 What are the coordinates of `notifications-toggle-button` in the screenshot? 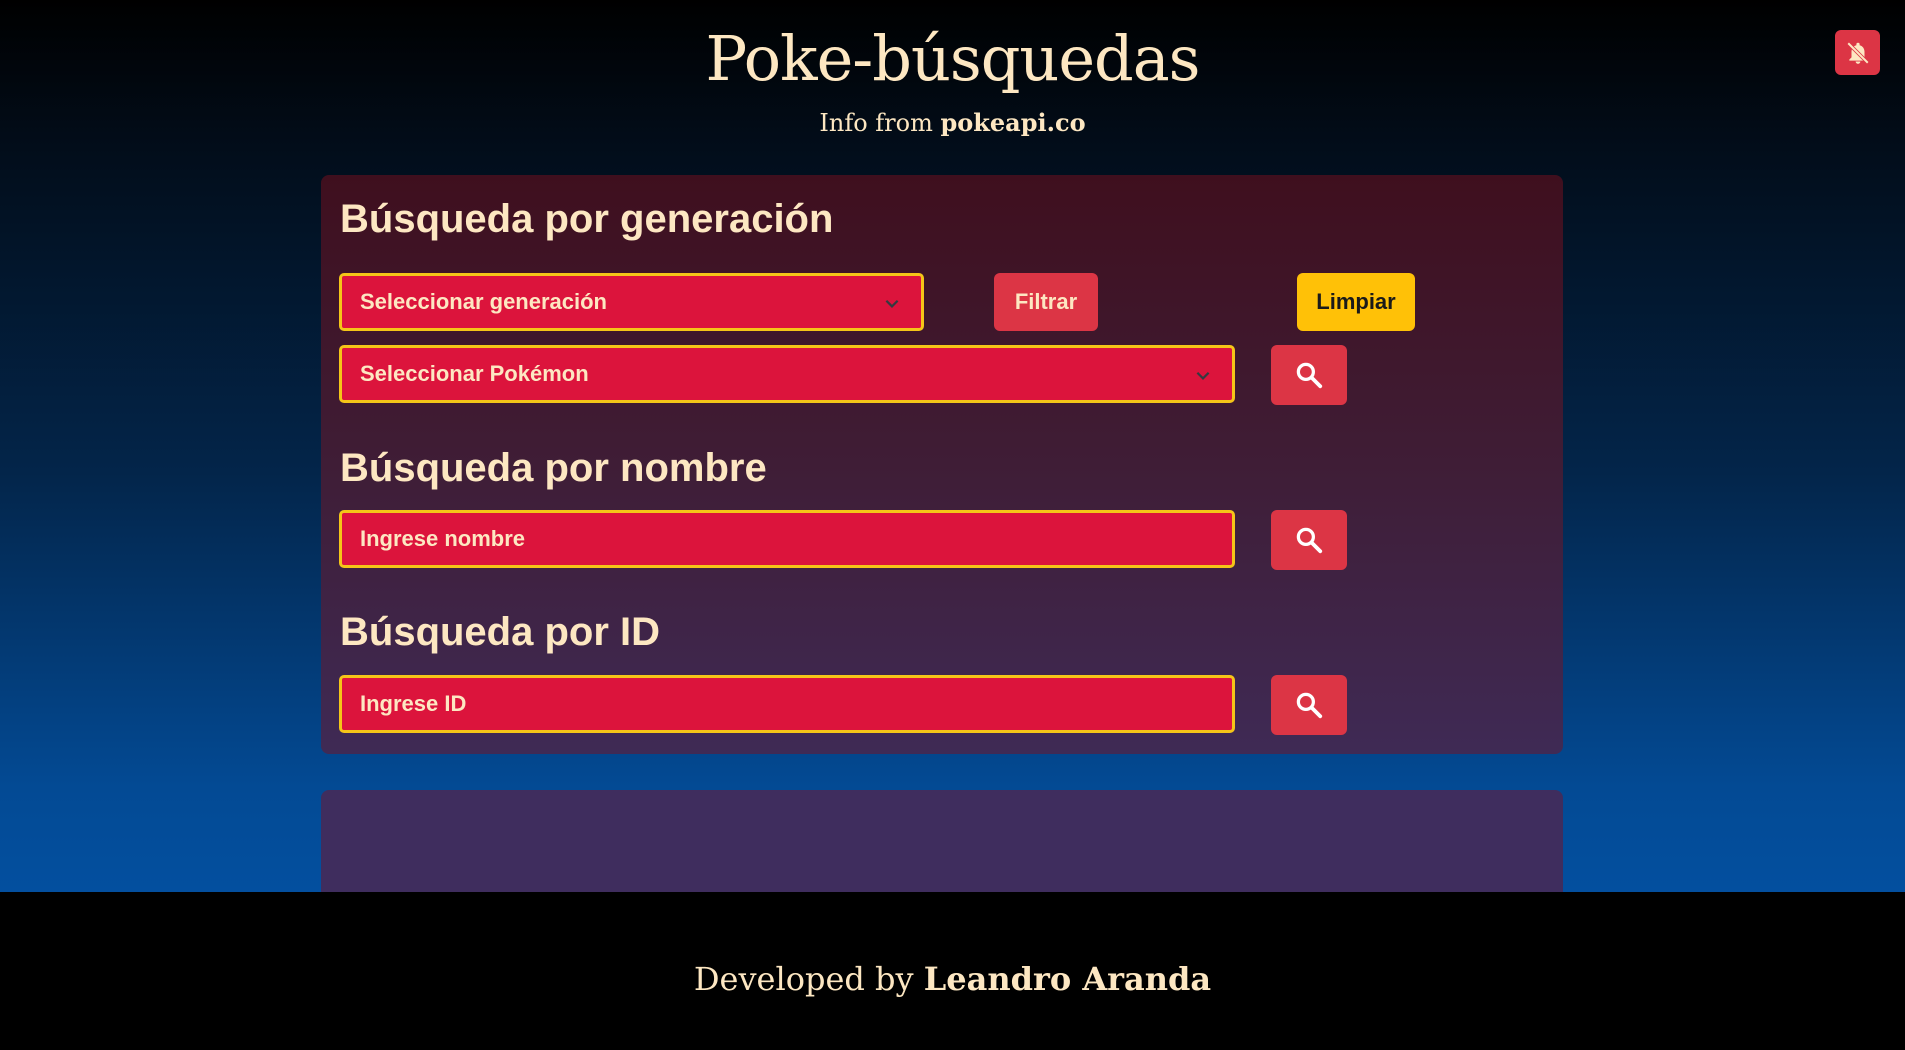 It's located at (1857, 52).